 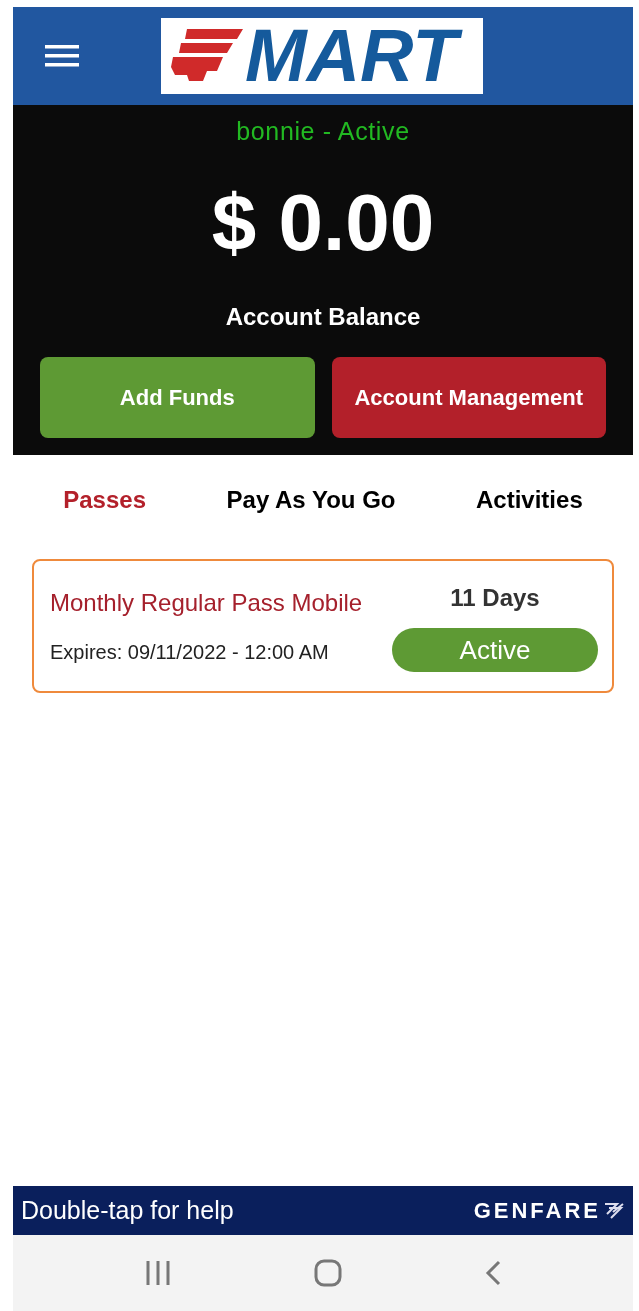 I want to click on arrow-logo-icon, so click(x=615, y=1210).